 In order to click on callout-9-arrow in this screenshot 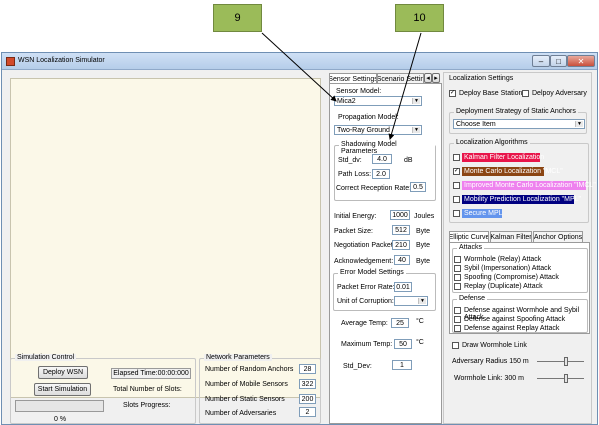, I will do `click(299, 67)`.